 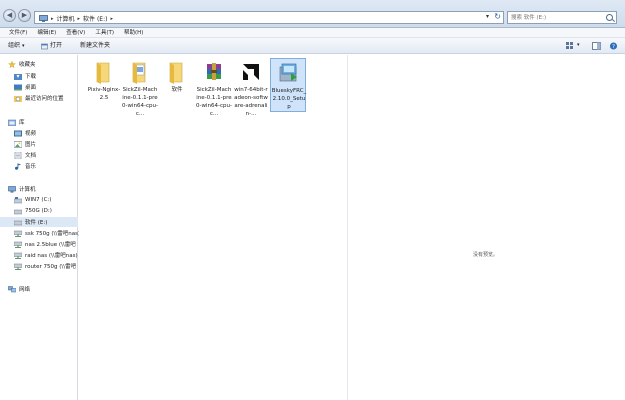 What do you see at coordinates (596, 46) in the screenshot?
I see `preview-pane-icon` at bounding box center [596, 46].